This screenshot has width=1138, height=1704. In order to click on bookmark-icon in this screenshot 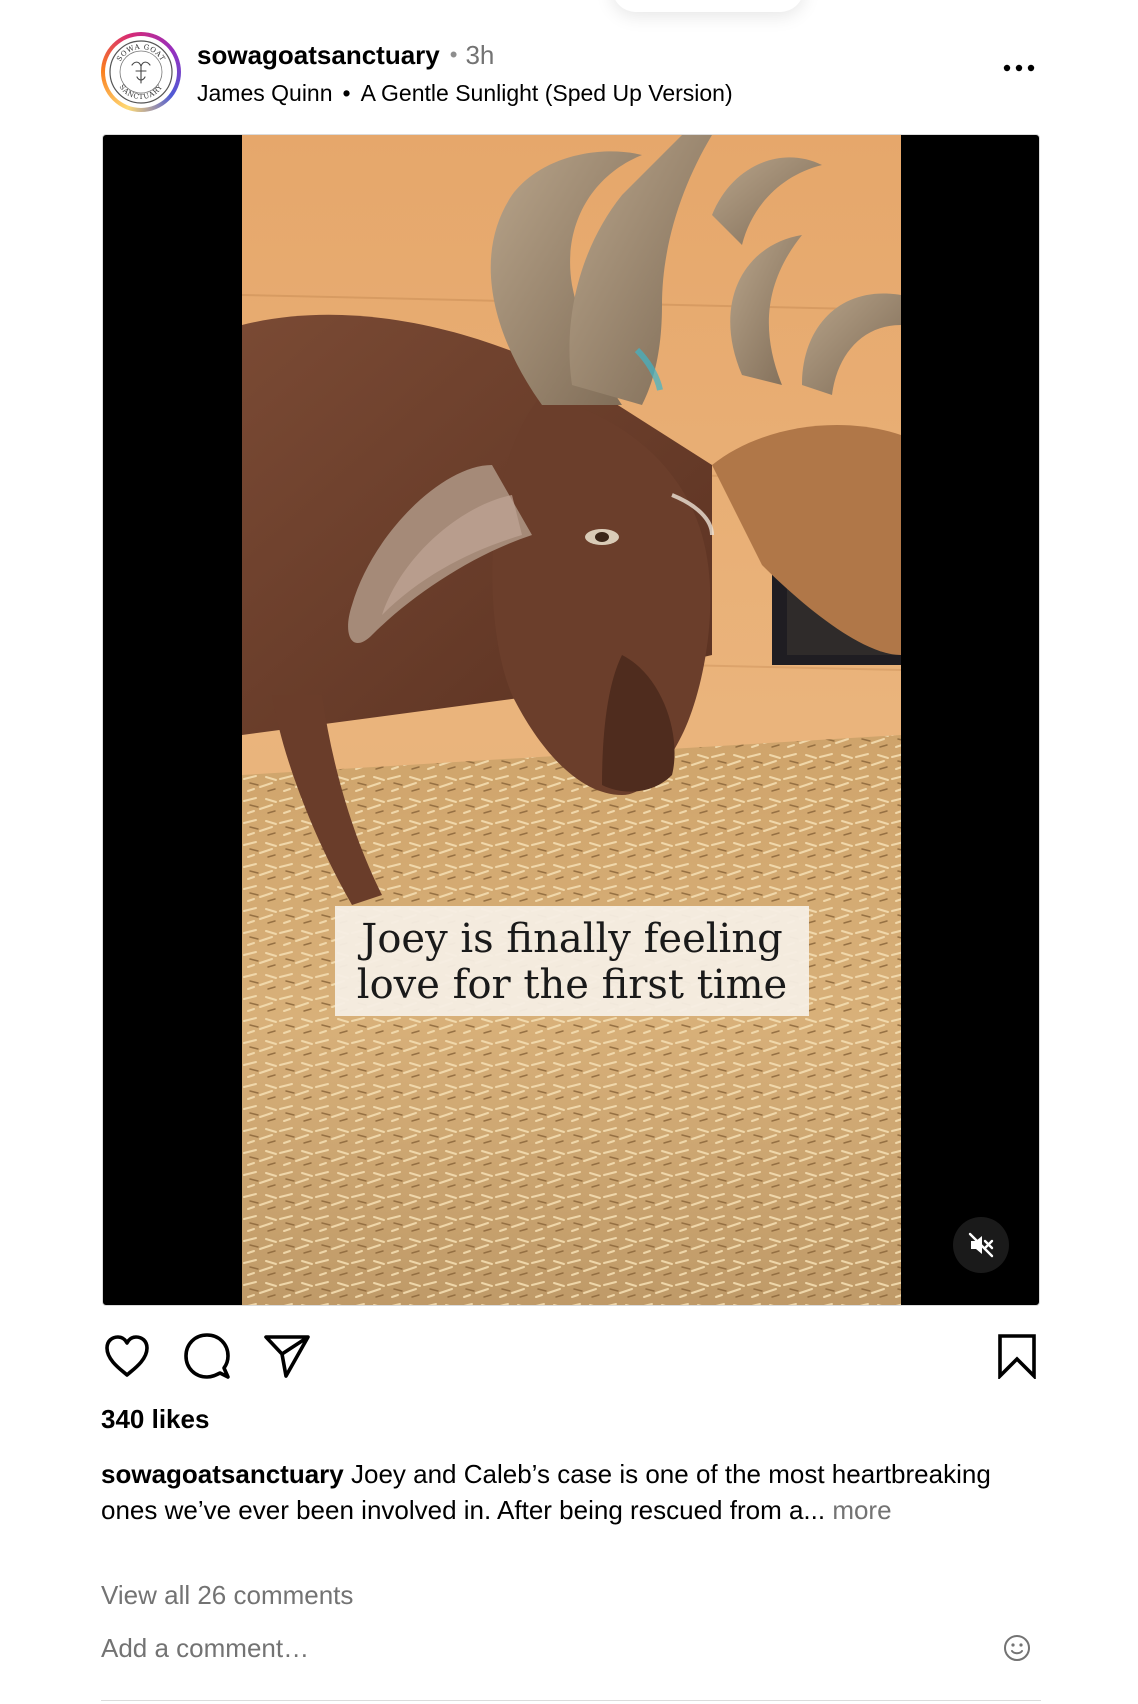, I will do `click(1017, 1356)`.